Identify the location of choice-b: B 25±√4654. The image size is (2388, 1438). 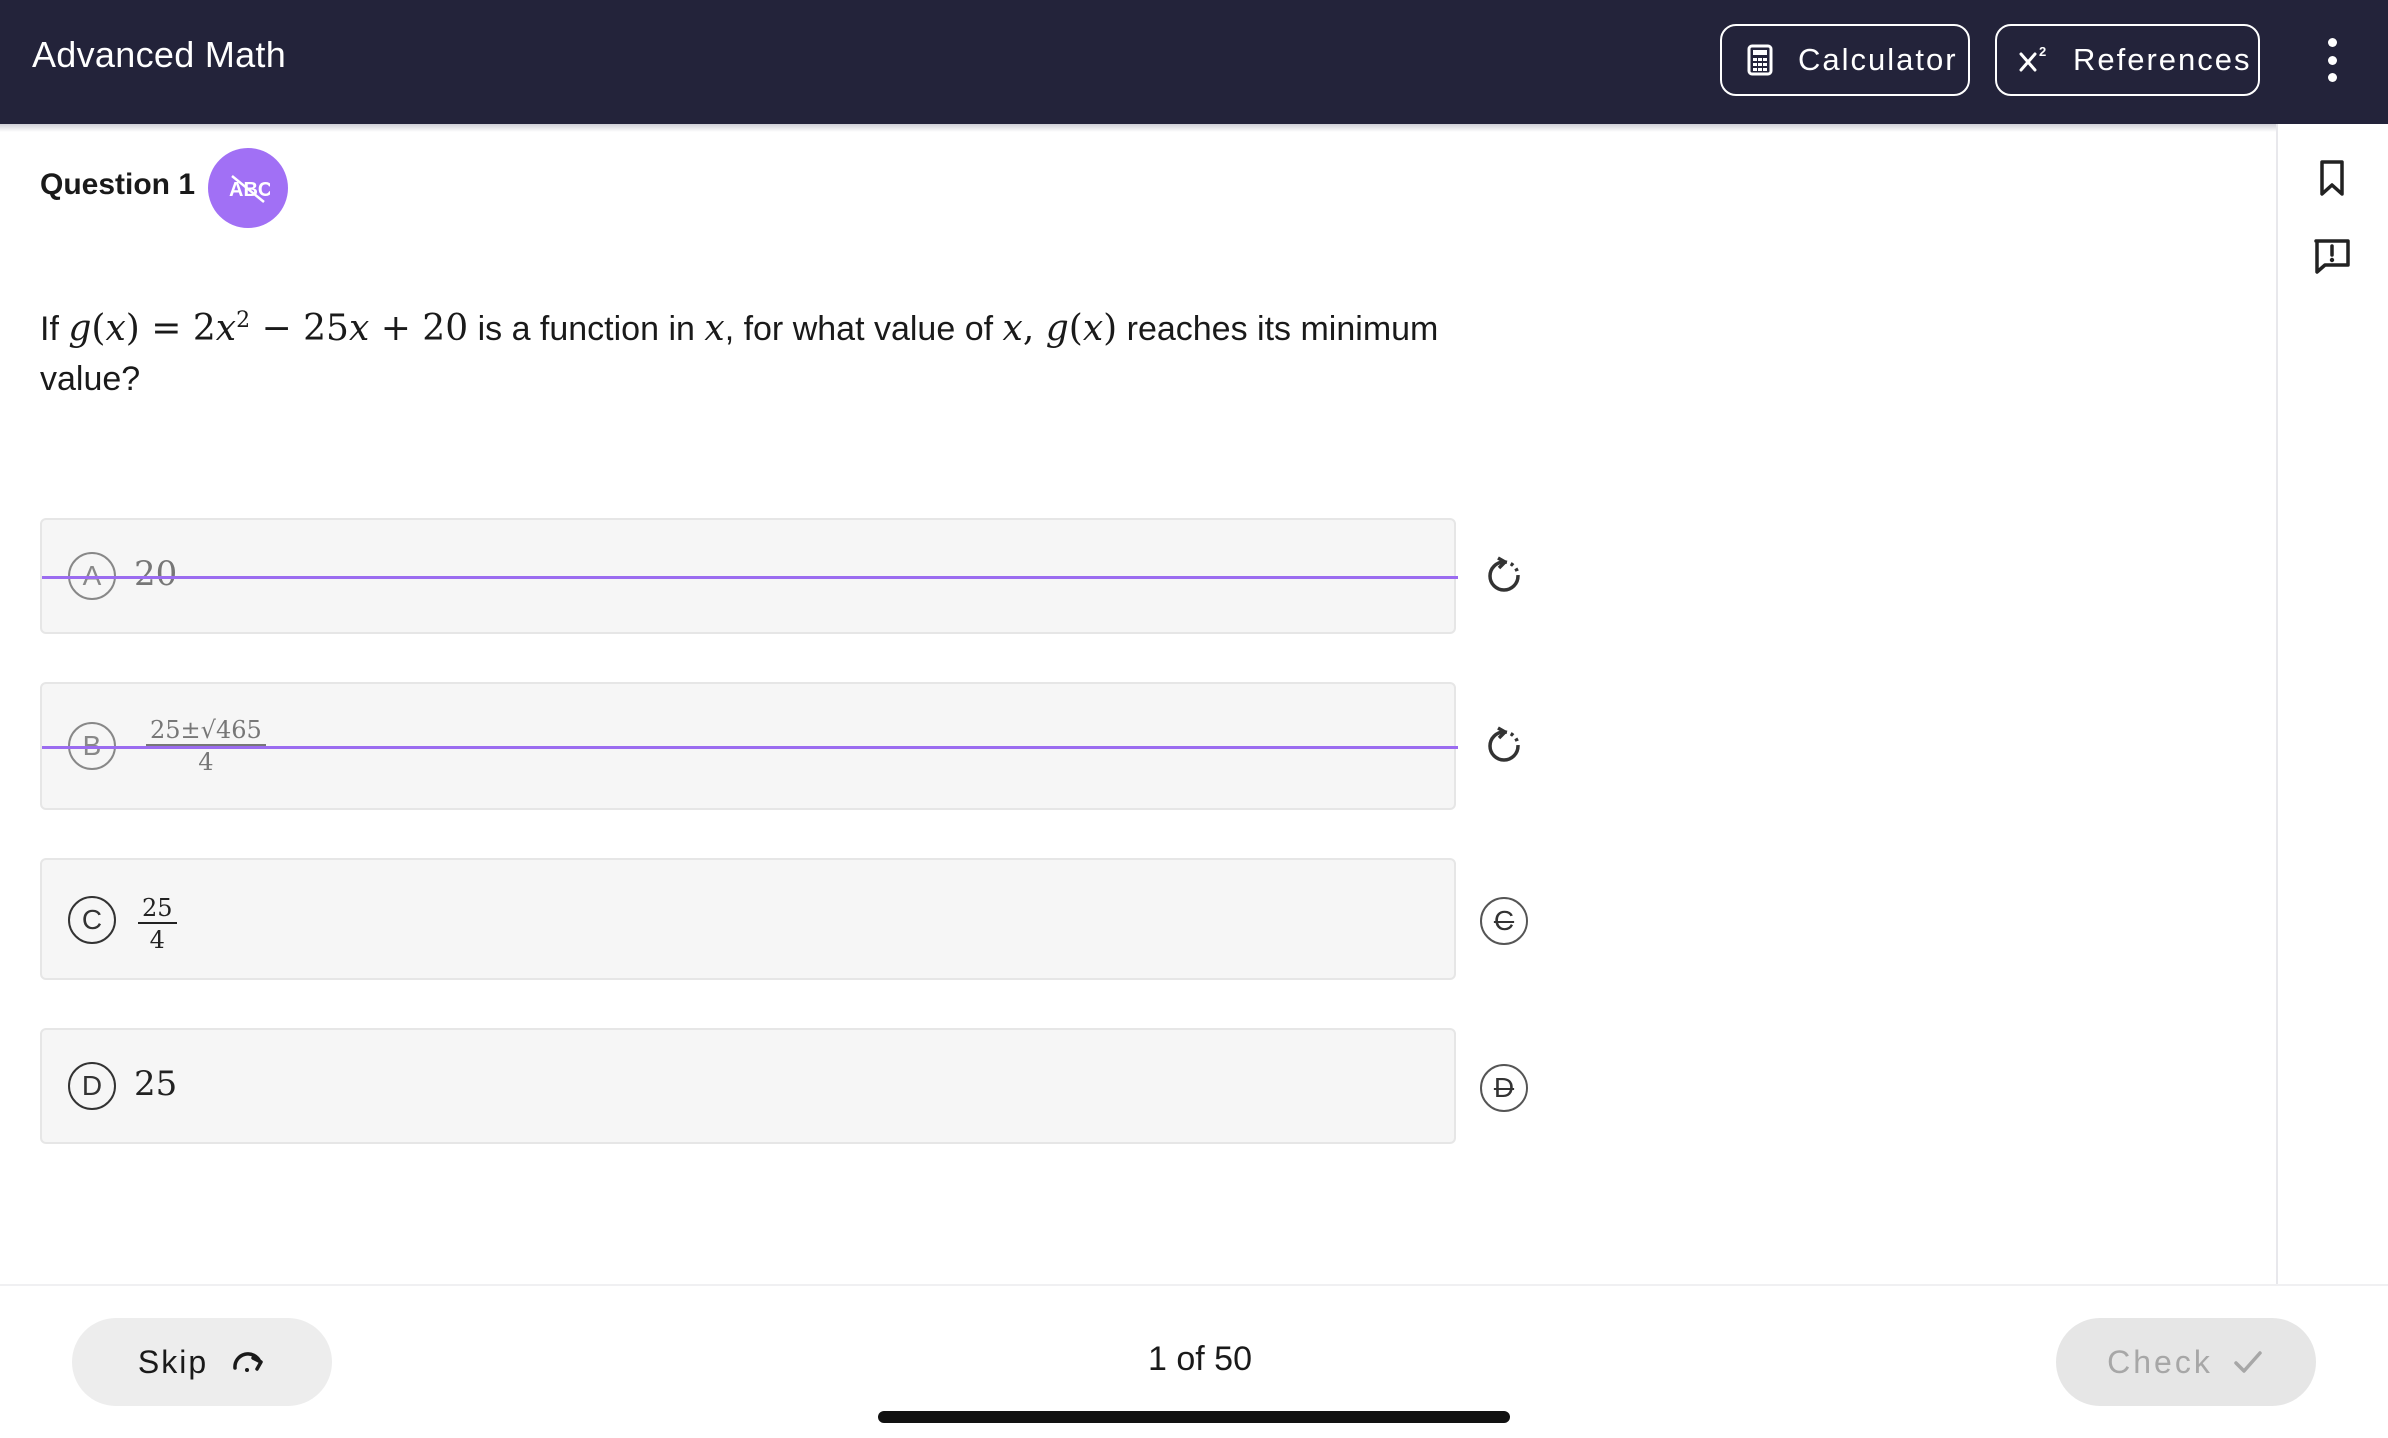
(749, 746).